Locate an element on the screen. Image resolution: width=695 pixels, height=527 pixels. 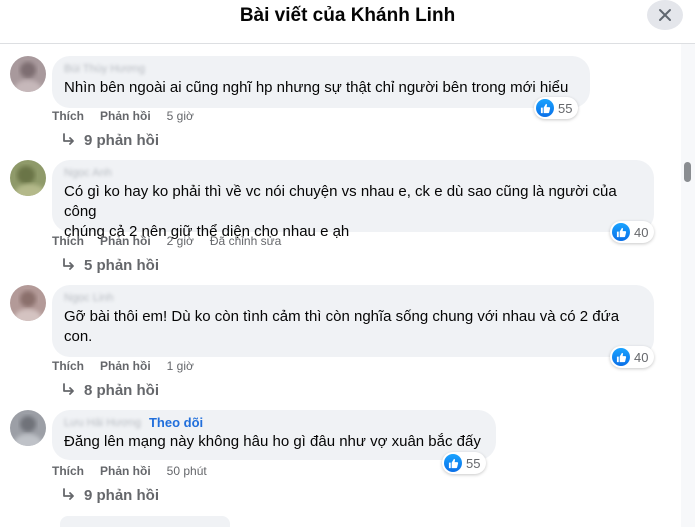
replies-count-label: 8 phản hồi is located at coordinates (121, 390).